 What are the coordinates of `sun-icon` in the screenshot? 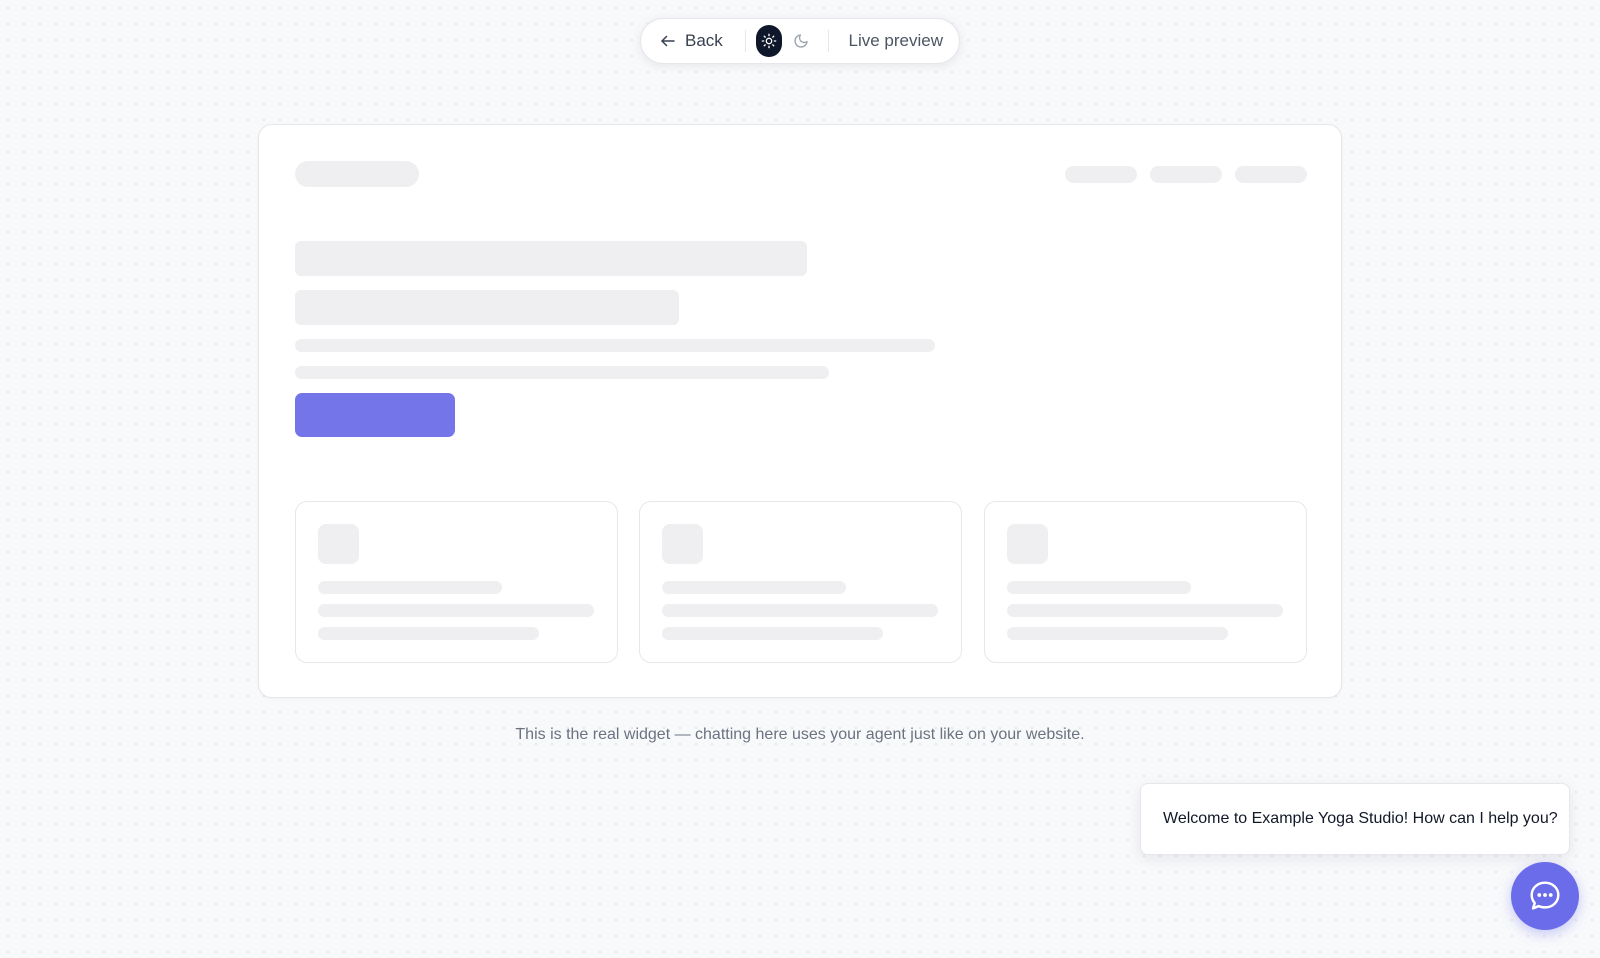 It's located at (769, 41).